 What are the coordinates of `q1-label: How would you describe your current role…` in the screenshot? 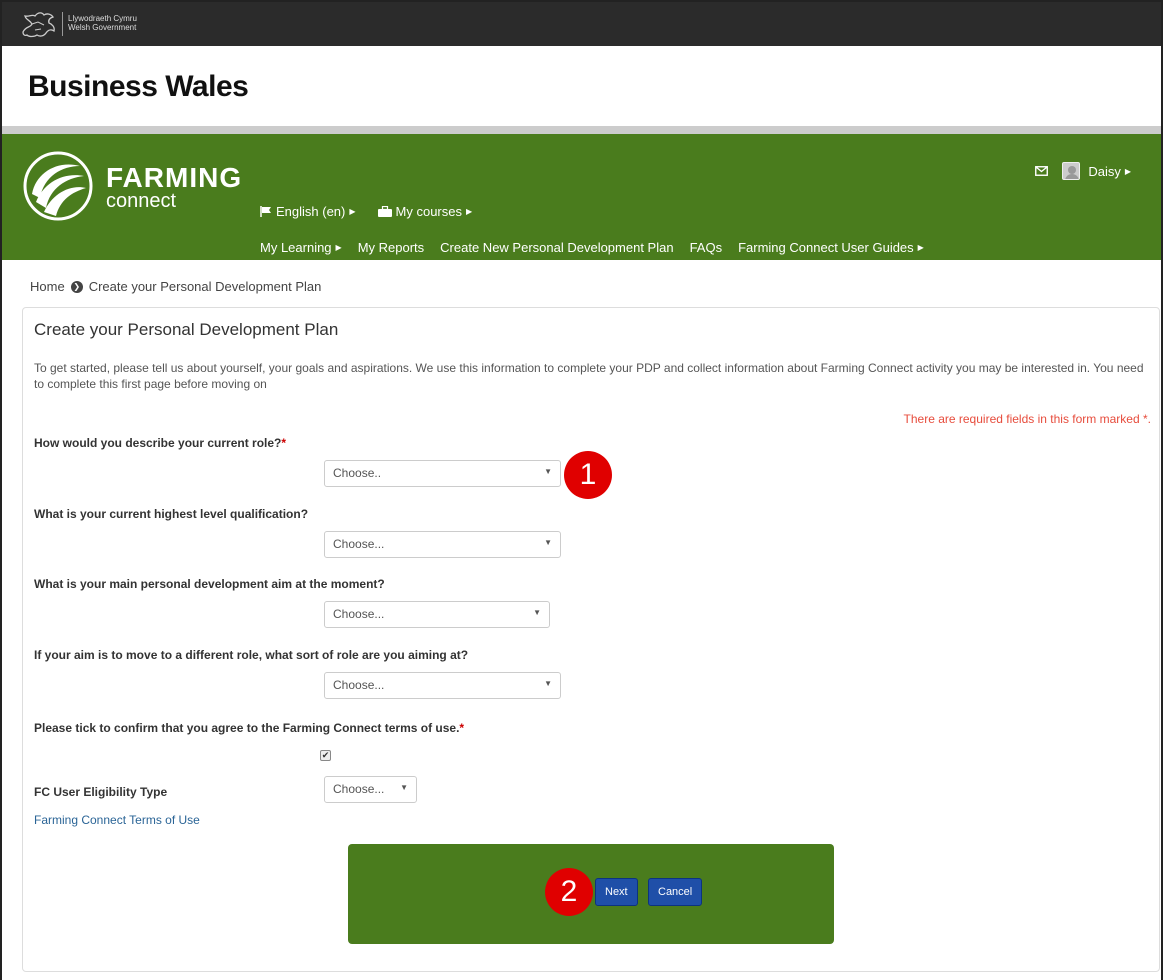 It's located at (160, 443).